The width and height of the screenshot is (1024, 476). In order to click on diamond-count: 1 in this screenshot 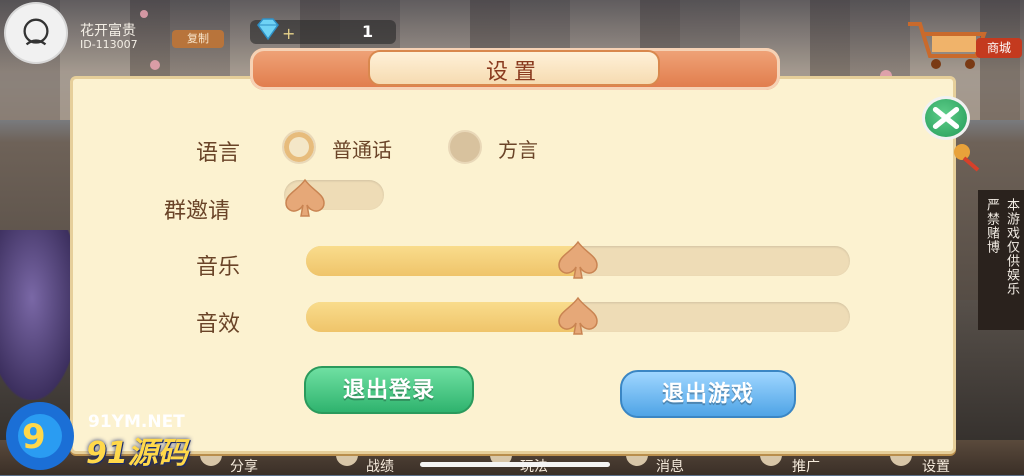, I will do `click(368, 31)`.